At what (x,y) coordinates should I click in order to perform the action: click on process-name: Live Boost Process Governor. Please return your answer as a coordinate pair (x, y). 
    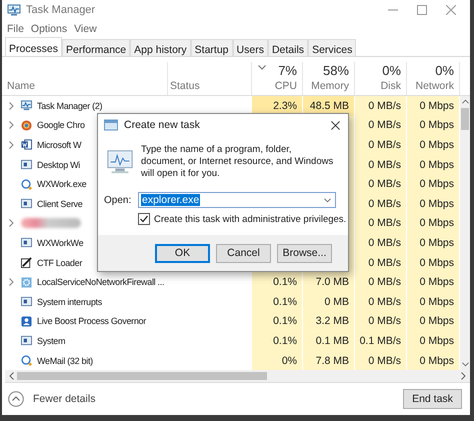
    Looking at the image, I should click on (91, 321).